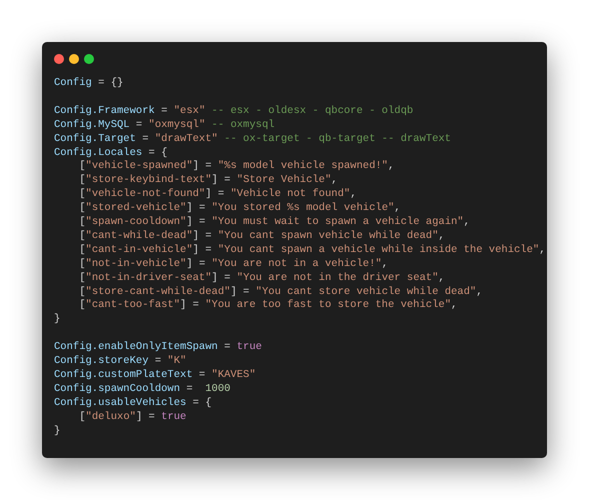 This screenshot has height=500, width=589. Describe the element at coordinates (59, 59) in the screenshot. I see `close-icon` at that location.